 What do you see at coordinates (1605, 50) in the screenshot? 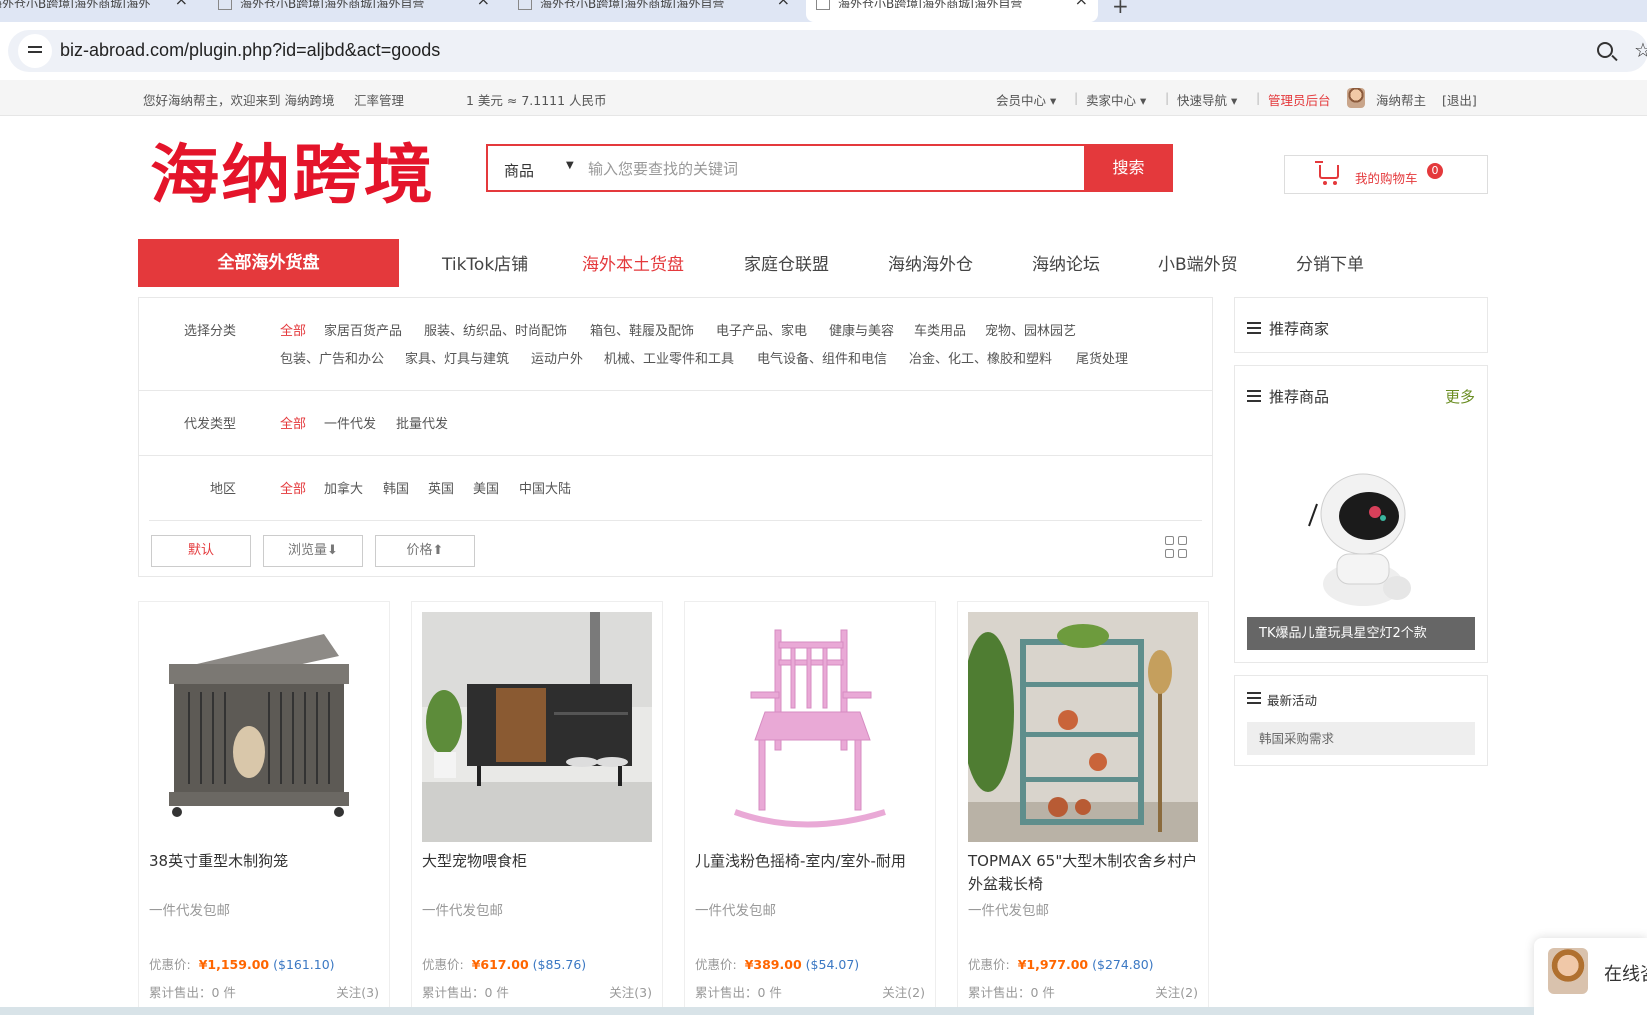
I see `zoom-icon` at bounding box center [1605, 50].